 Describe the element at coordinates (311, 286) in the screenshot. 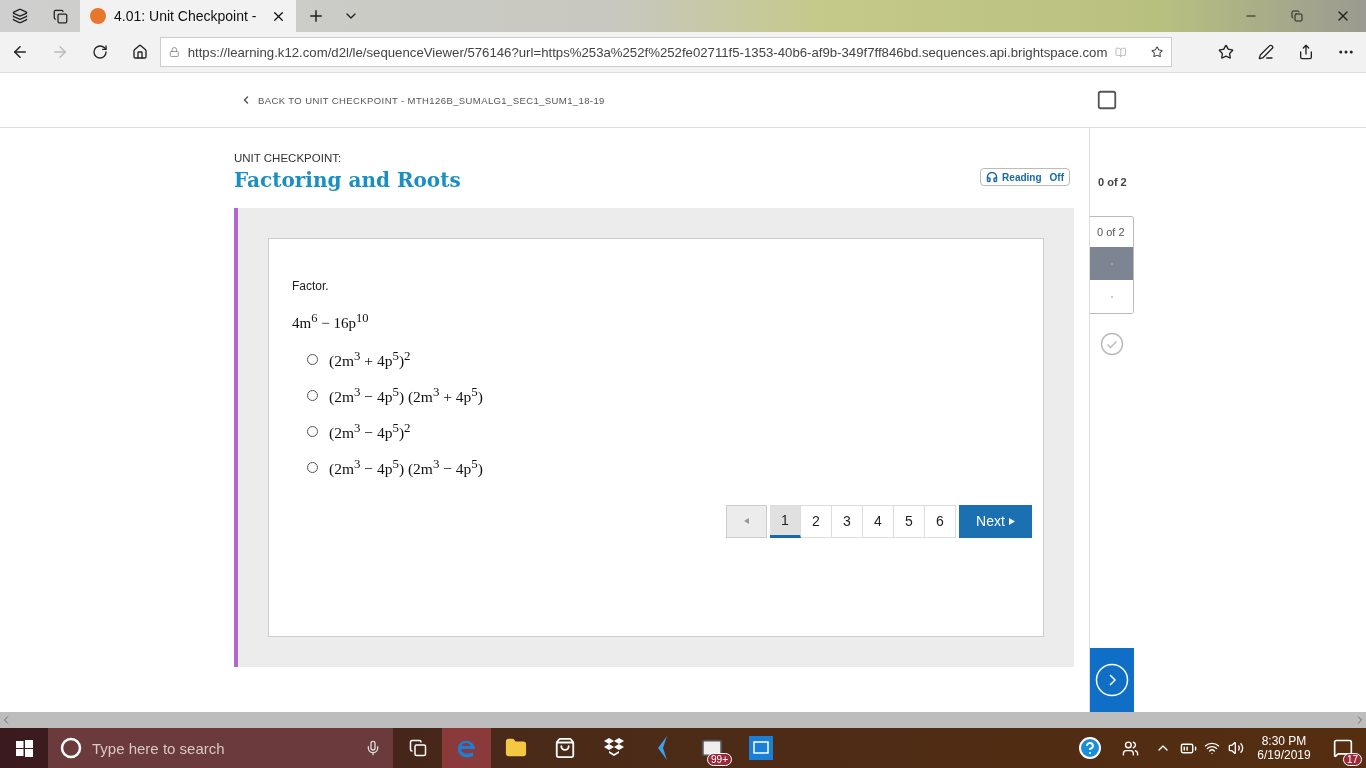

I see `question-prompt: Factor.` at that location.